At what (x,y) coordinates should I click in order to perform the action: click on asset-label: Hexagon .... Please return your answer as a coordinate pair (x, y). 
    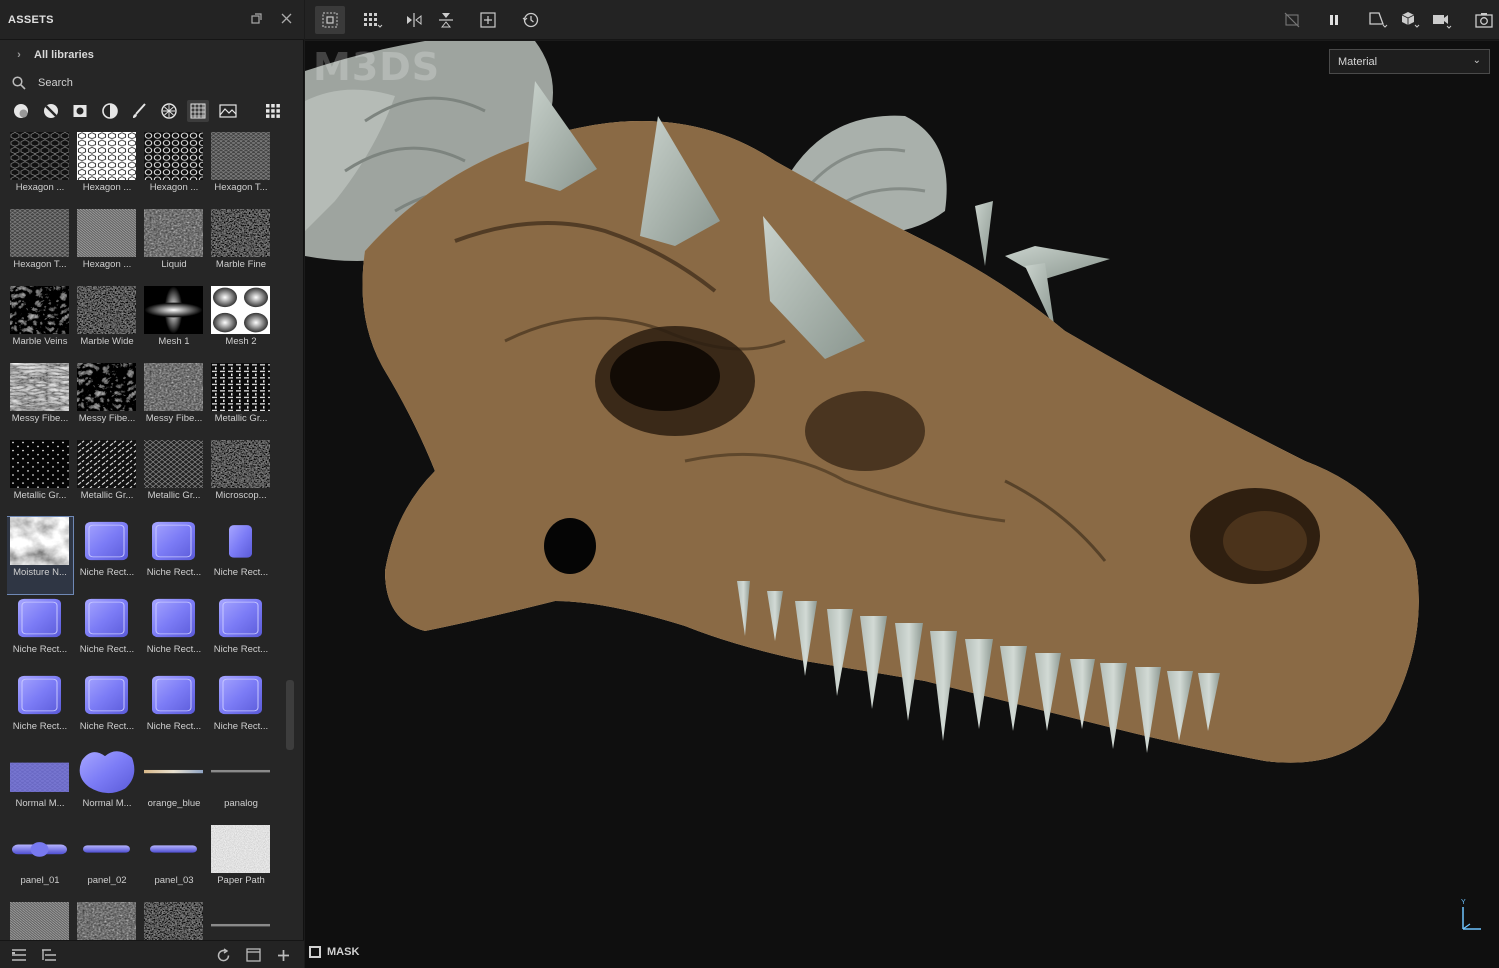
    Looking at the image, I should click on (107, 187).